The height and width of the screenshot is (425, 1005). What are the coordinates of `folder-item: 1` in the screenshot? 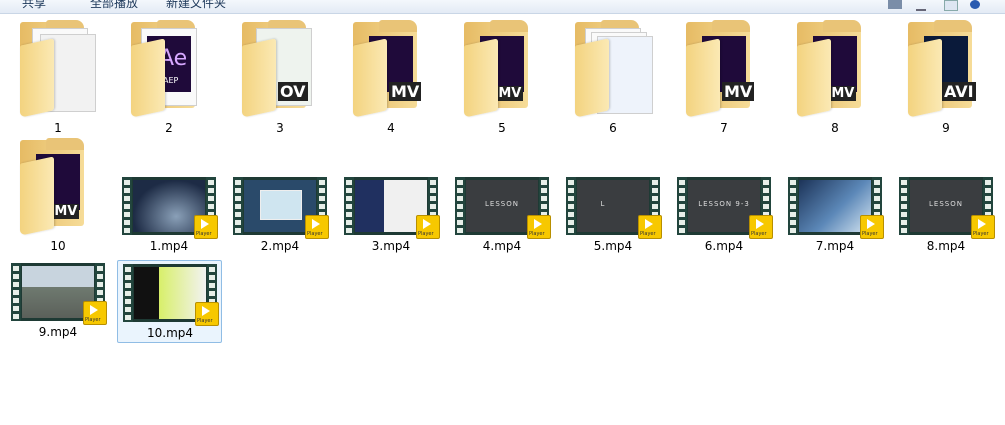 It's located at (58, 79).